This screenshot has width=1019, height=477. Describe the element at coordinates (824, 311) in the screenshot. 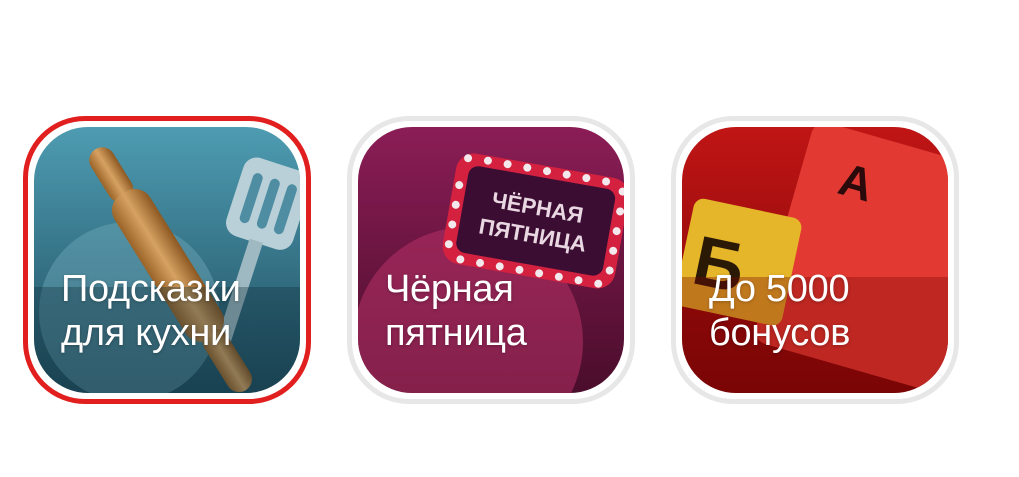

I see `story-bonuses-title: До 5000 бонусов` at that location.